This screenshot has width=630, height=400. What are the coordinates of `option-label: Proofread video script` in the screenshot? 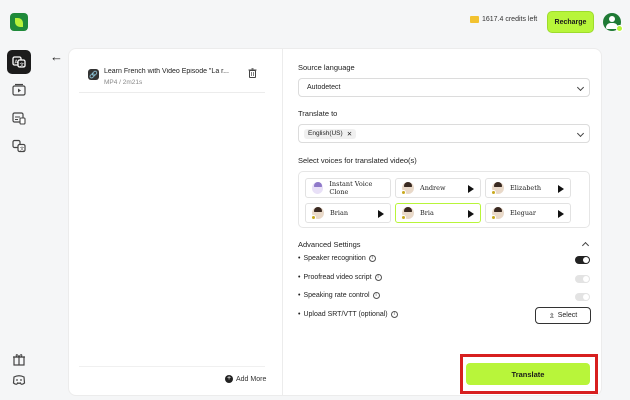 It's located at (337, 277).